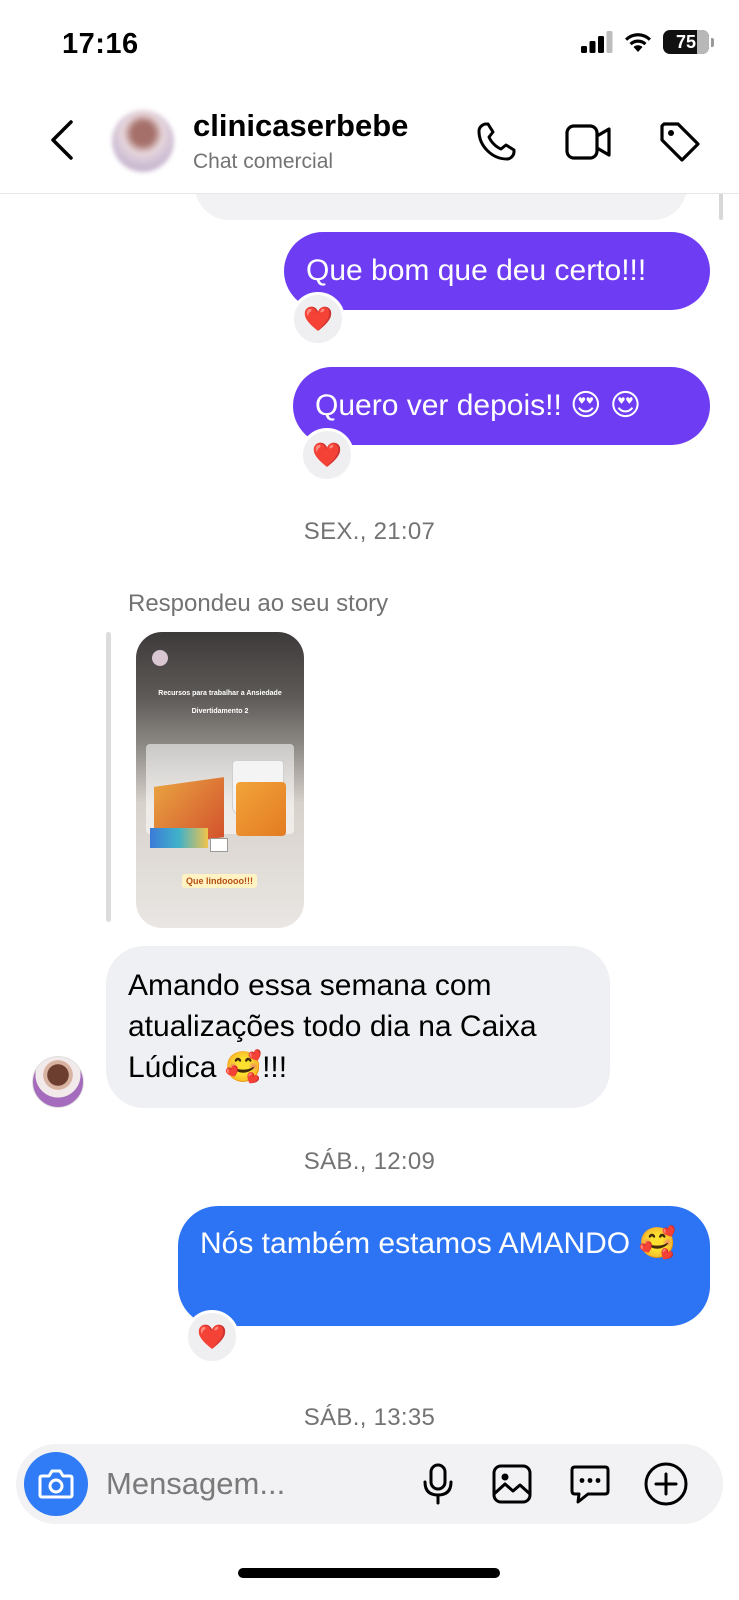 This screenshot has width=739, height=1600. I want to click on chat-type-label: Chat comercial, so click(263, 161).